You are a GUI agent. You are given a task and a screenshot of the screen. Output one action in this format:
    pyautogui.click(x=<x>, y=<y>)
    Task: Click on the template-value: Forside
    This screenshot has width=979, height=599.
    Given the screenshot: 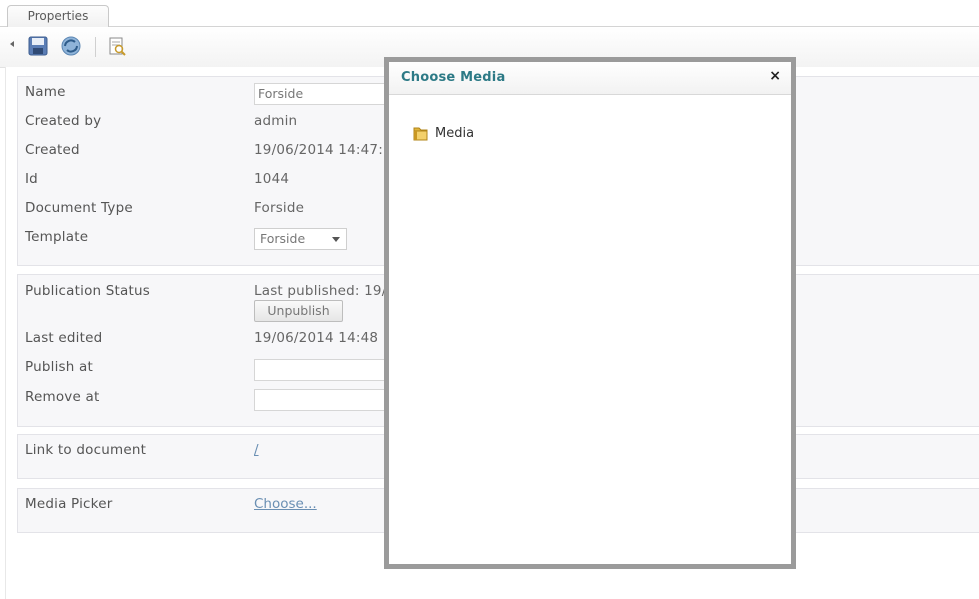 What is the action you would take?
    pyautogui.click(x=283, y=238)
    